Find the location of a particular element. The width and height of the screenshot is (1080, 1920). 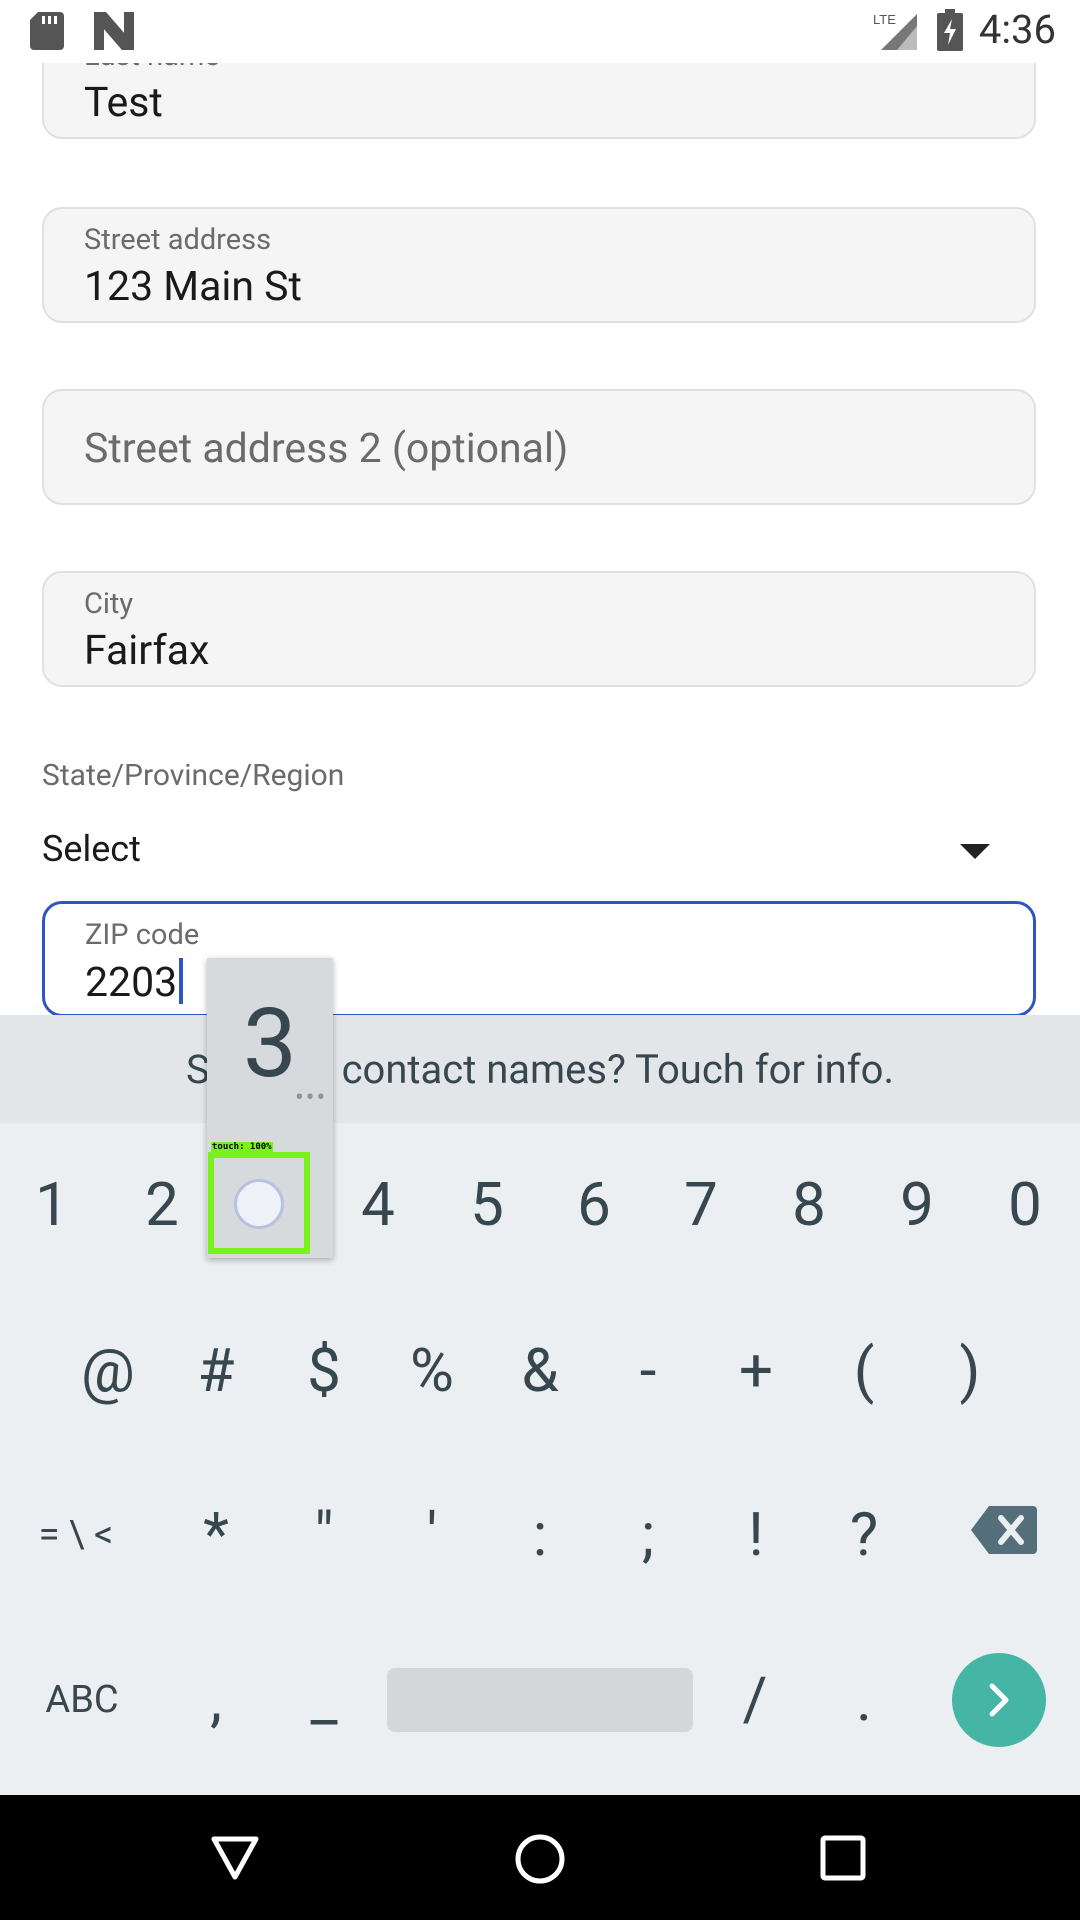

chevron-right-icon is located at coordinates (999, 1700).